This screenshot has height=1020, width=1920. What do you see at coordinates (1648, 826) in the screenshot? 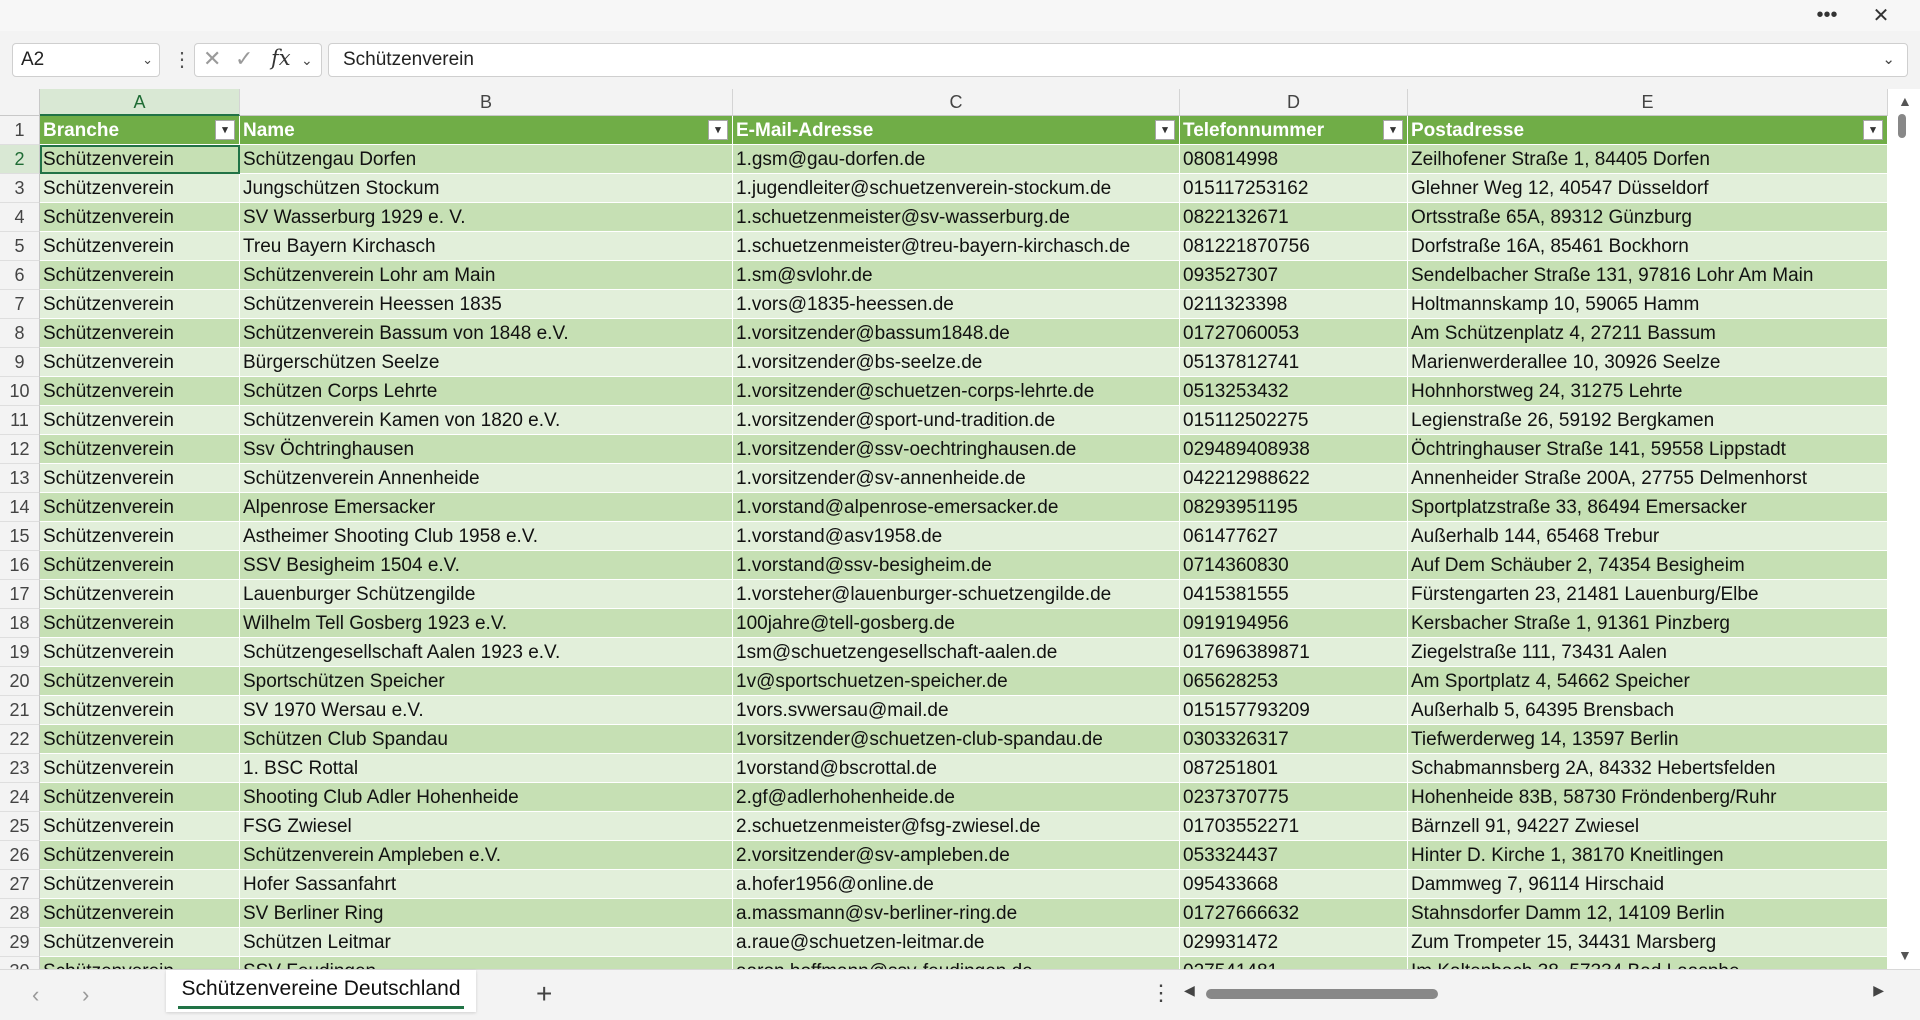
I see `table-cell: Bärnzell 91, 94227 Zwiesel` at bounding box center [1648, 826].